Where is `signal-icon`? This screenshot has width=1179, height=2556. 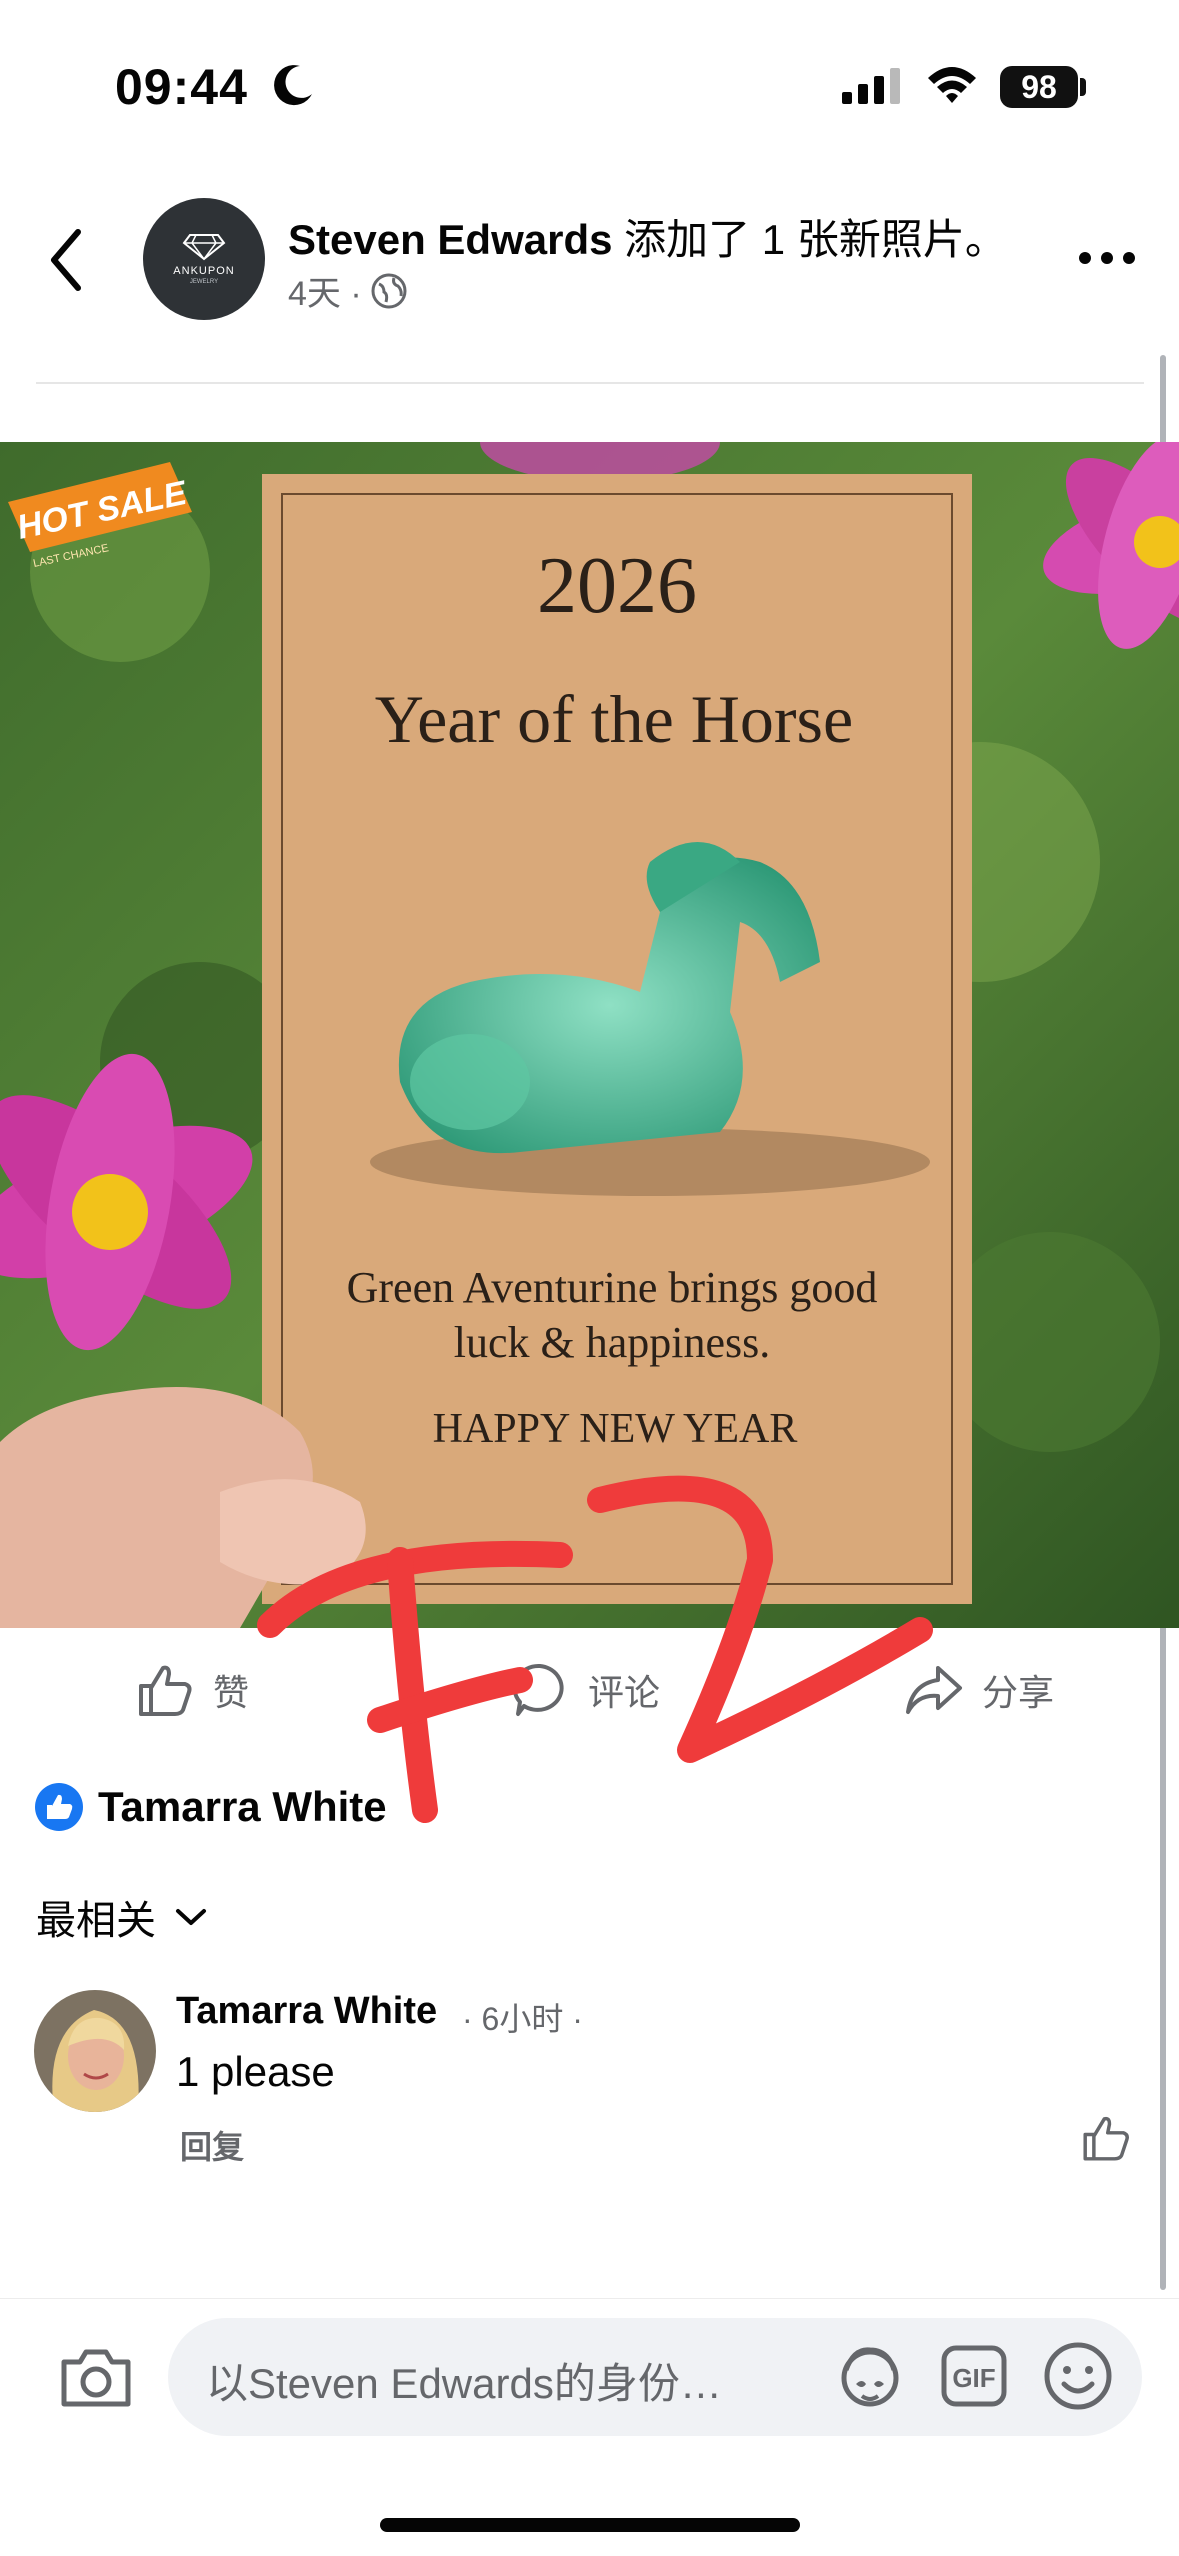 signal-icon is located at coordinates (871, 86).